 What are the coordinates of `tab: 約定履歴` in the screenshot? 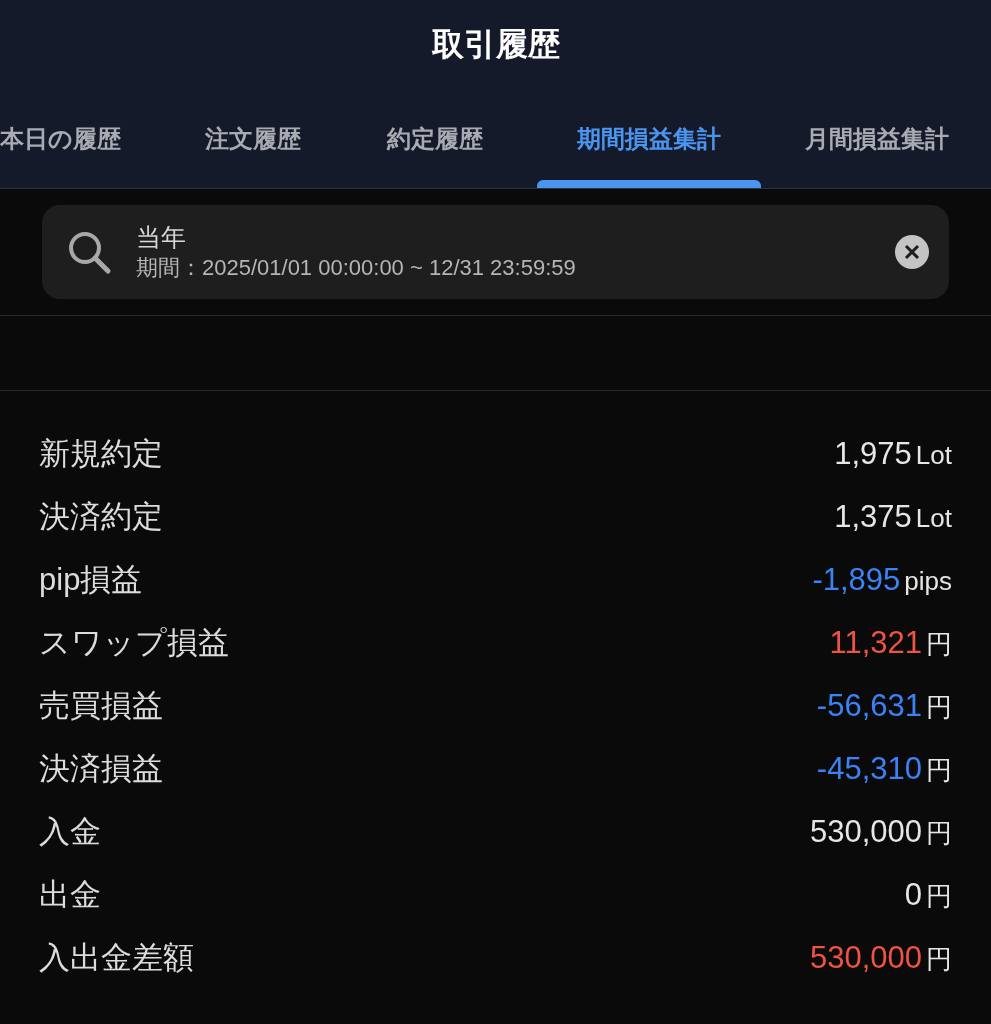 It's located at (435, 139).